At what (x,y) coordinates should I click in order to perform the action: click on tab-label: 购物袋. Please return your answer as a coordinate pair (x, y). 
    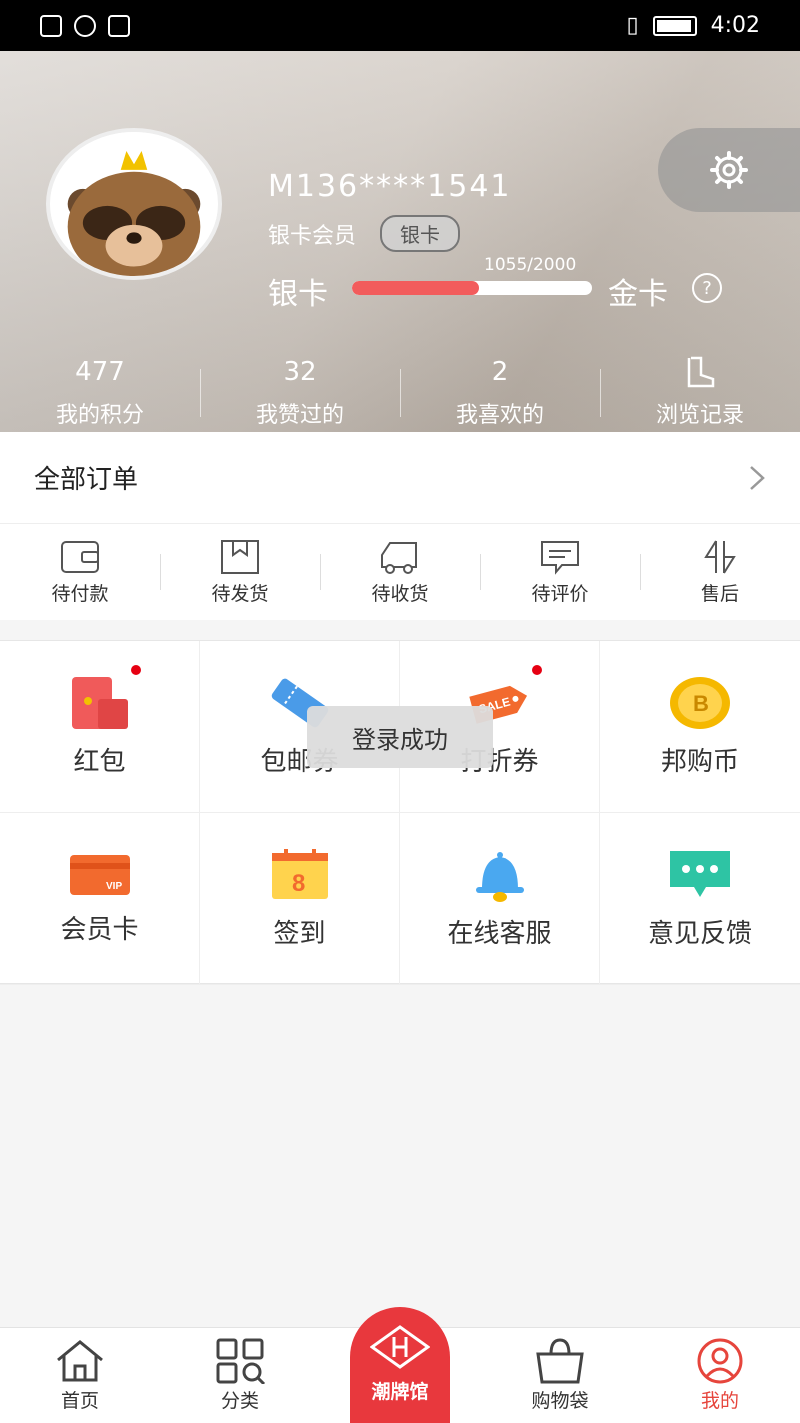
    Looking at the image, I should click on (560, 1401).